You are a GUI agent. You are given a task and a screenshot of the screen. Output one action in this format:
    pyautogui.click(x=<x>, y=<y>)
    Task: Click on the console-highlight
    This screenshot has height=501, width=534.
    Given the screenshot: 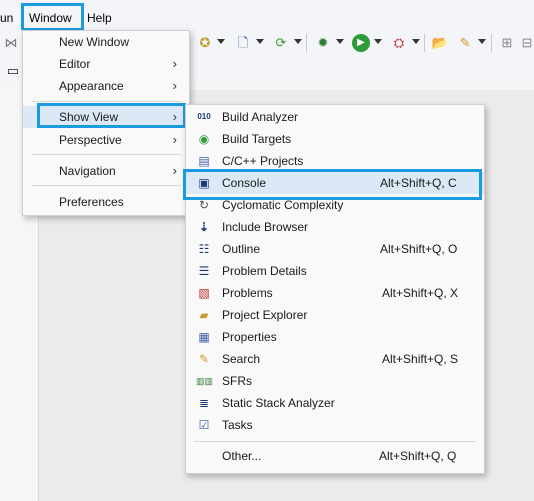 What is the action you would take?
    pyautogui.click(x=332, y=184)
    